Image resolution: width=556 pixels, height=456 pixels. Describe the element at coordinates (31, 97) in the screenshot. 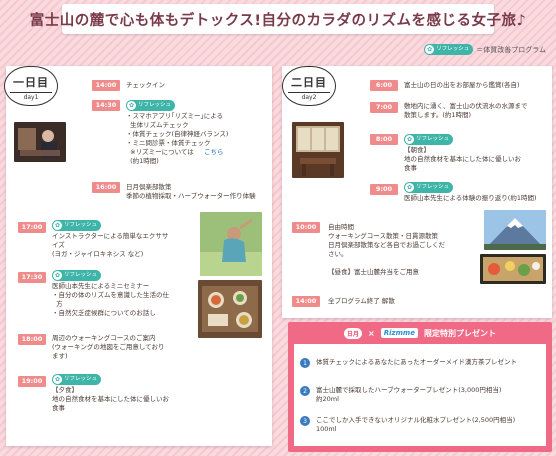

I see `day1-subtitle: day1` at that location.